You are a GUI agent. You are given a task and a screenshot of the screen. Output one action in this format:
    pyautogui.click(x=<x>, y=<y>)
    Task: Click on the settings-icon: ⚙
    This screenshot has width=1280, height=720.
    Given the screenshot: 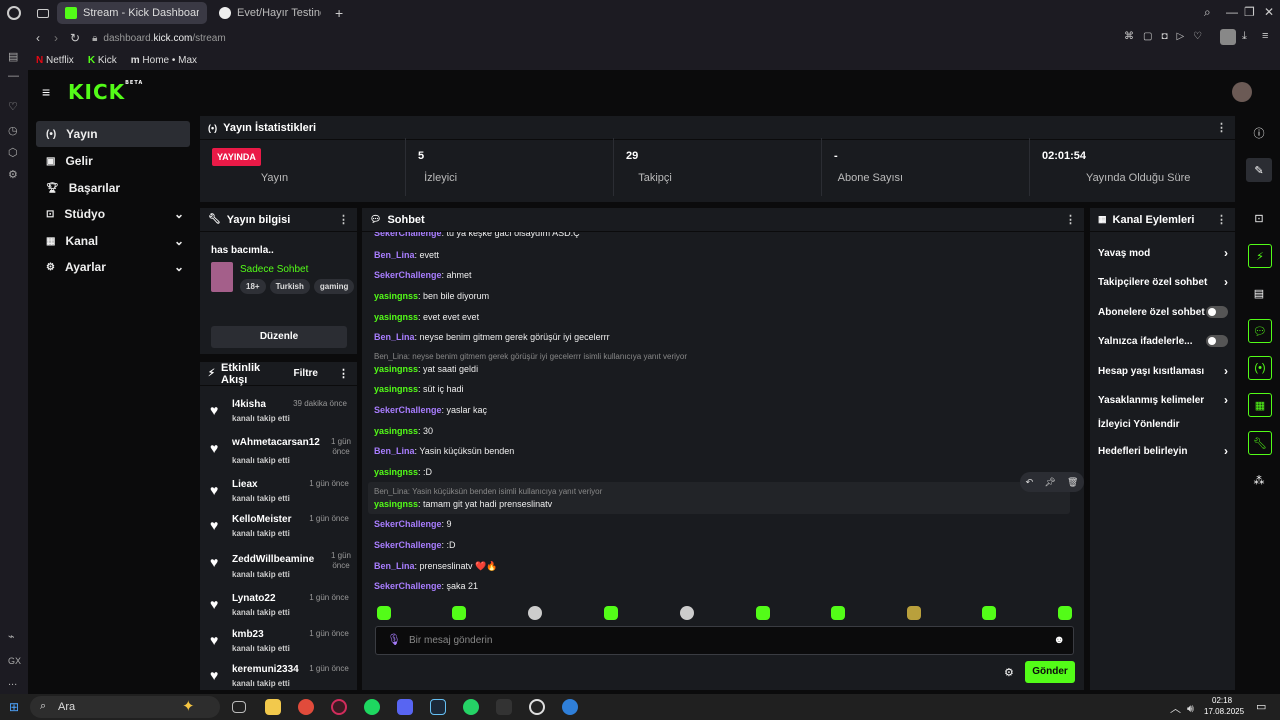 What is the action you would take?
    pyautogui.click(x=13, y=174)
    